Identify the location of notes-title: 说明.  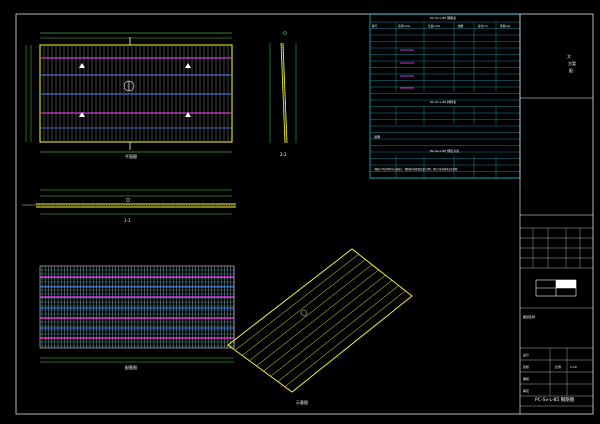
(377, 136).